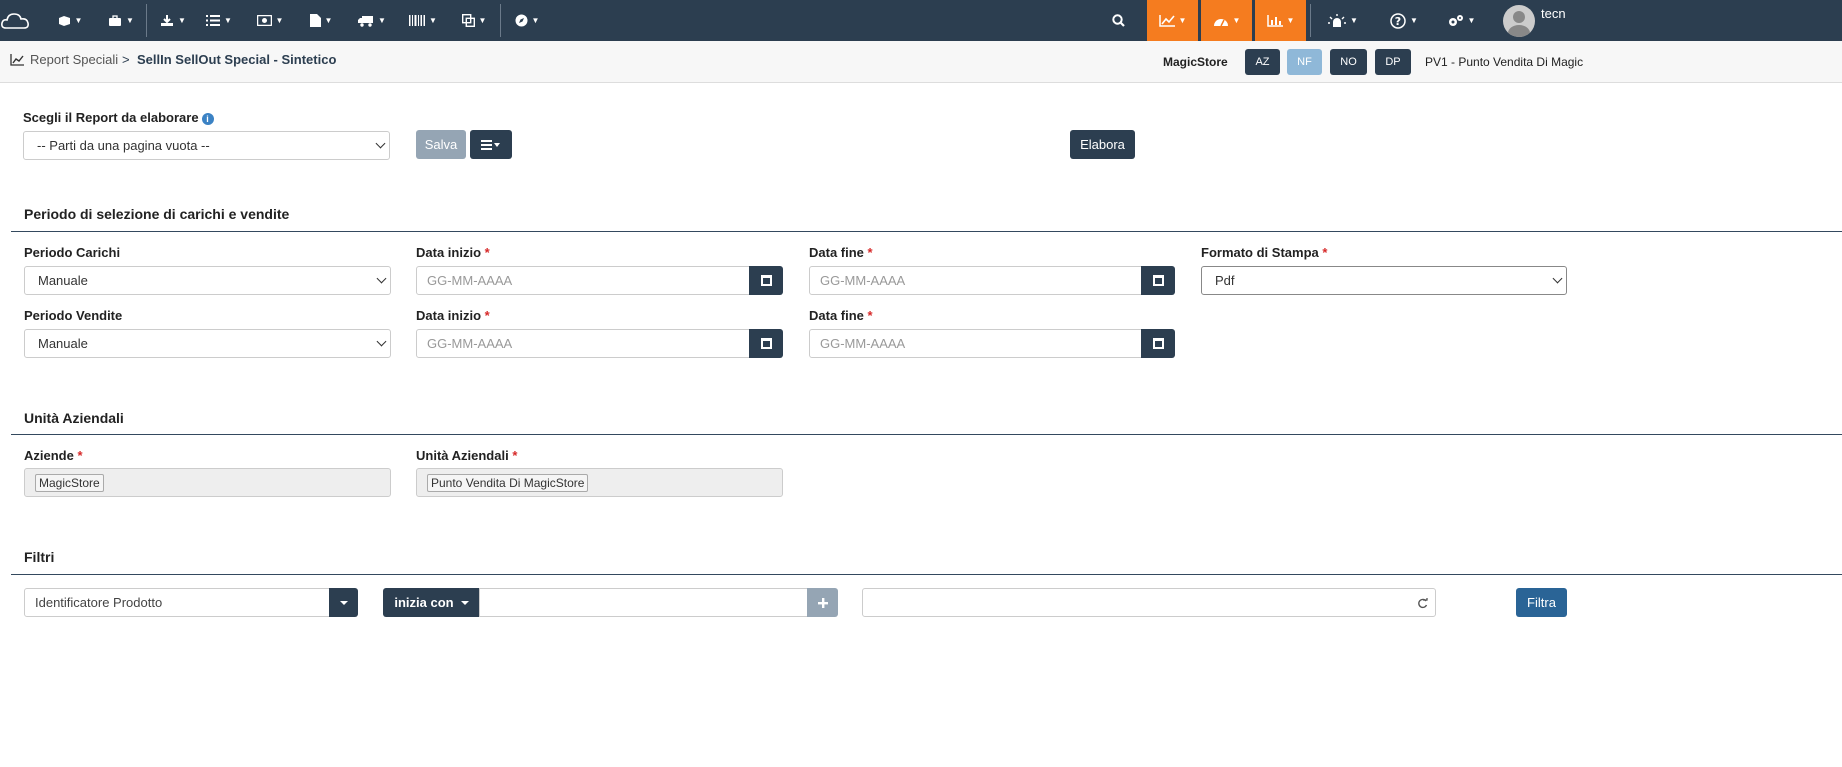  I want to click on report-label-text: Scegli il Report da elaborare, so click(111, 117).